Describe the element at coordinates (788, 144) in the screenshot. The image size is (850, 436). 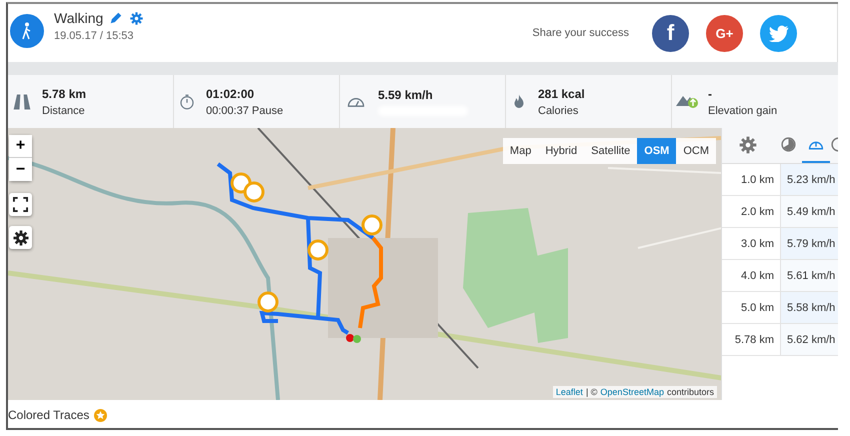
I see `pie-chart-icon` at that location.